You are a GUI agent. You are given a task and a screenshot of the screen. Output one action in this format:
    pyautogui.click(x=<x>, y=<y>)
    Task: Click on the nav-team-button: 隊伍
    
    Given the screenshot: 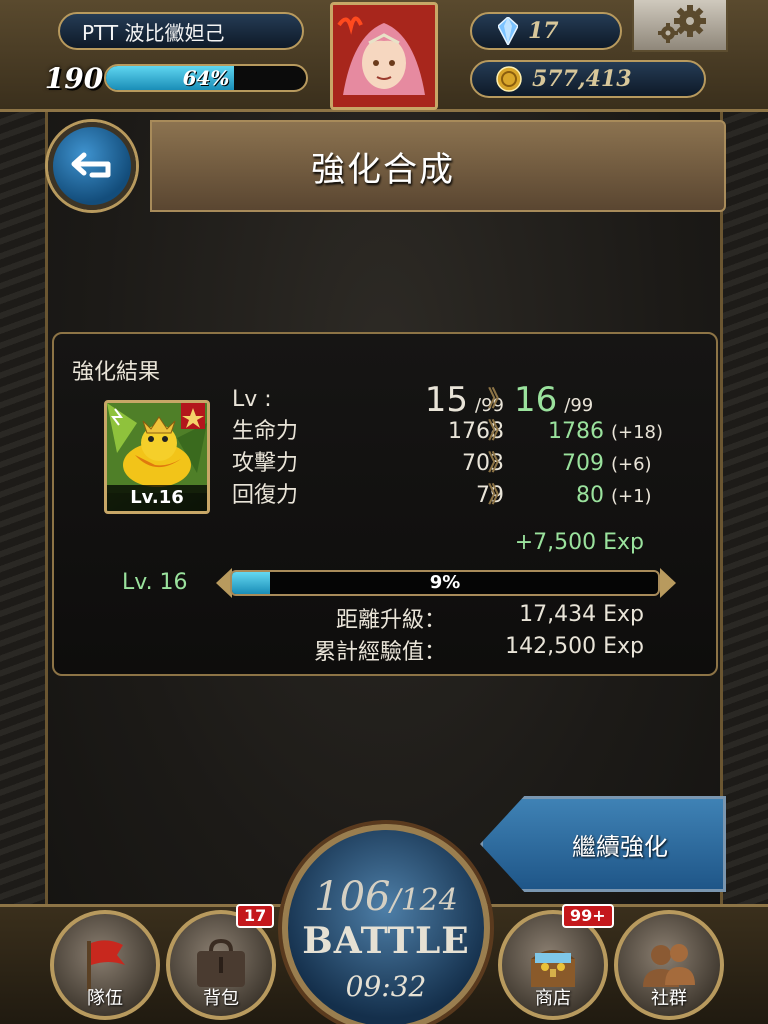 What is the action you would take?
    pyautogui.click(x=105, y=965)
    